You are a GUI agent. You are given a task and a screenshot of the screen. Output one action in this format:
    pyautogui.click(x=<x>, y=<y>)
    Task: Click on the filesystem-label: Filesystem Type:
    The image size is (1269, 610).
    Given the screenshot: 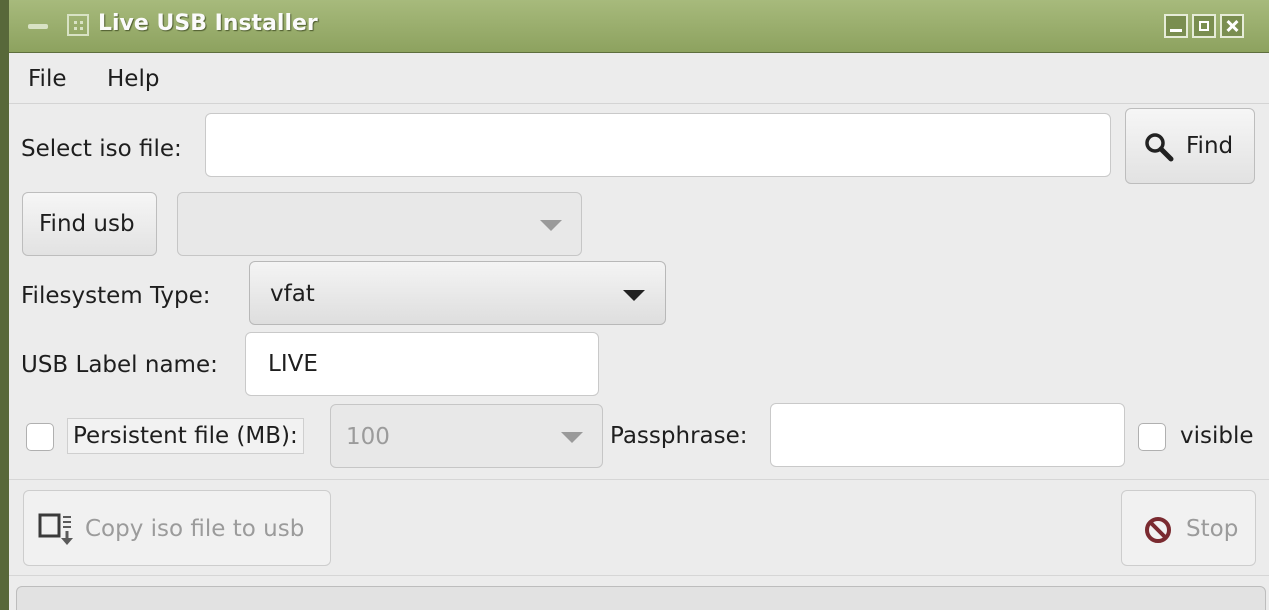 What is the action you would take?
    pyautogui.click(x=116, y=296)
    